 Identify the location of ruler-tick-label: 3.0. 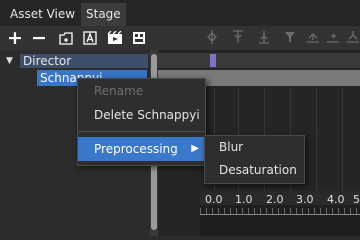
(305, 199).